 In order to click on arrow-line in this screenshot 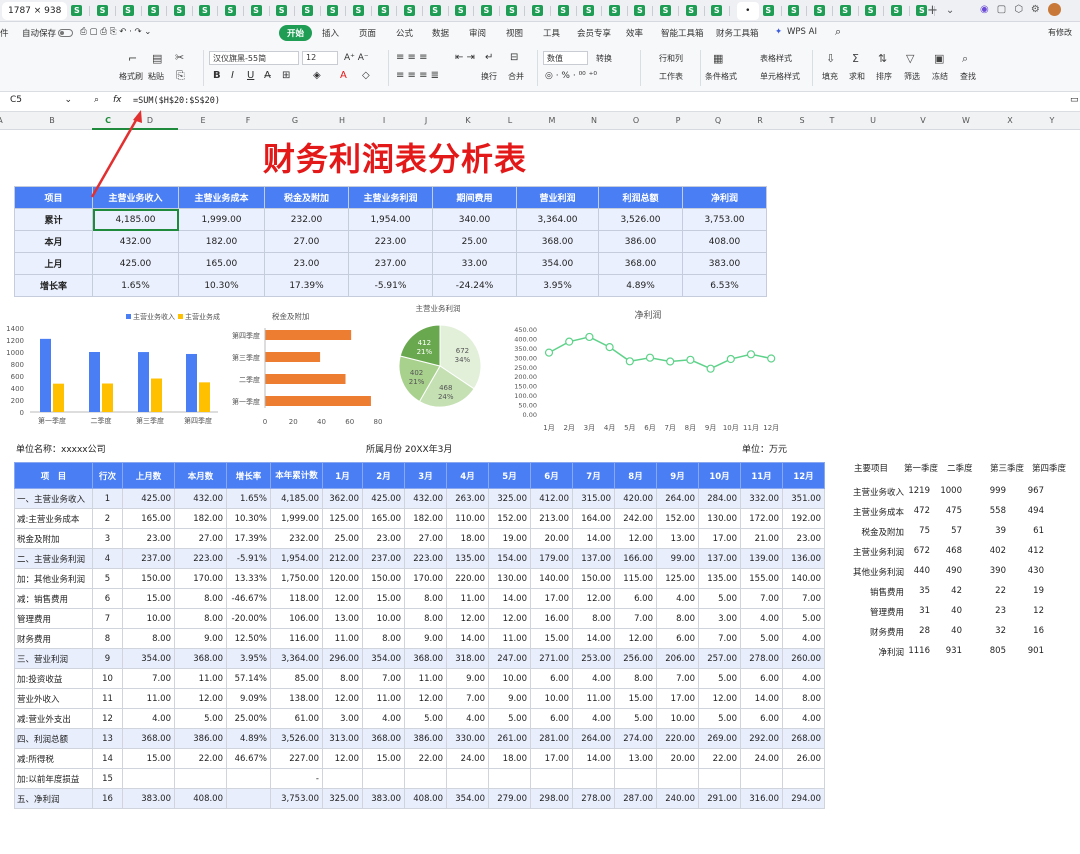, I will do `click(115, 156)`.